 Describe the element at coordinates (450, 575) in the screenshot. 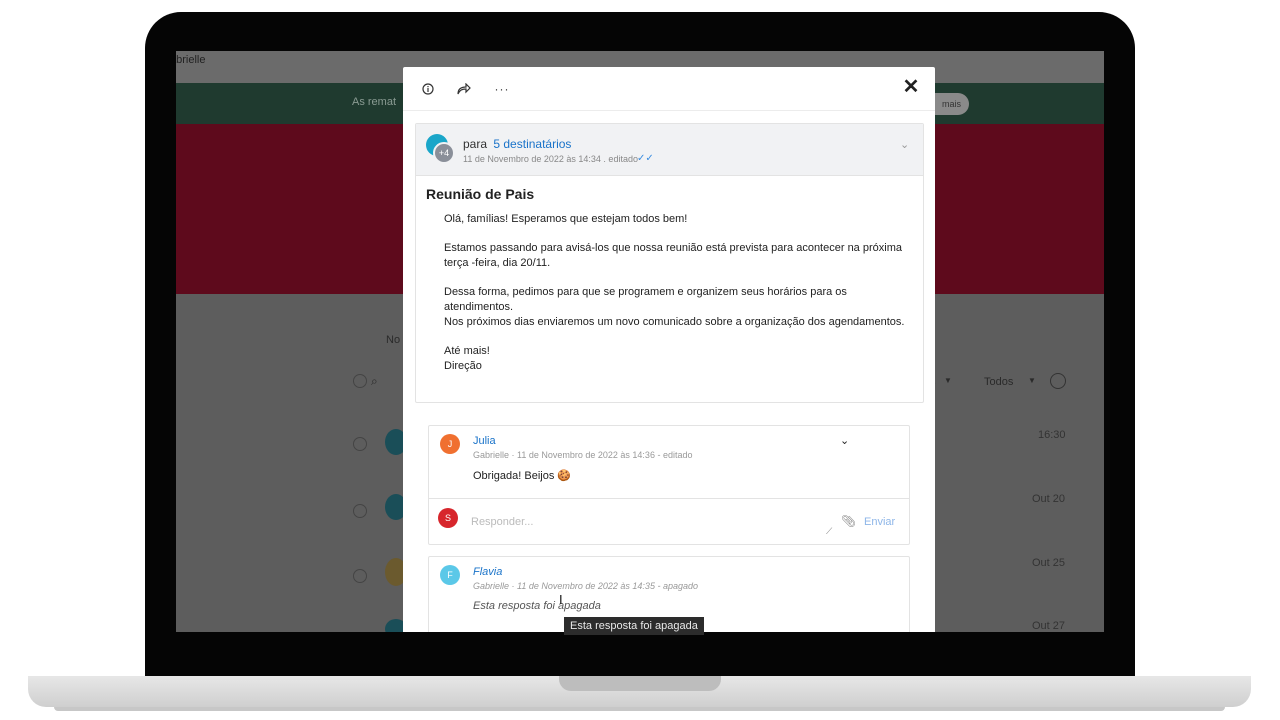

I see `avatar: F` at that location.